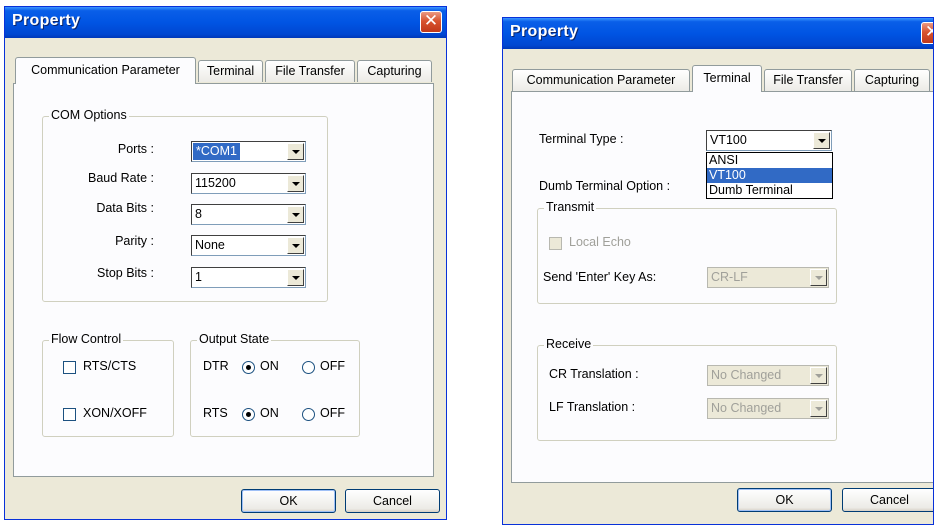 The image size is (934, 525). What do you see at coordinates (768, 277) in the screenshot?
I see `send-enter-select: CR-LF` at bounding box center [768, 277].